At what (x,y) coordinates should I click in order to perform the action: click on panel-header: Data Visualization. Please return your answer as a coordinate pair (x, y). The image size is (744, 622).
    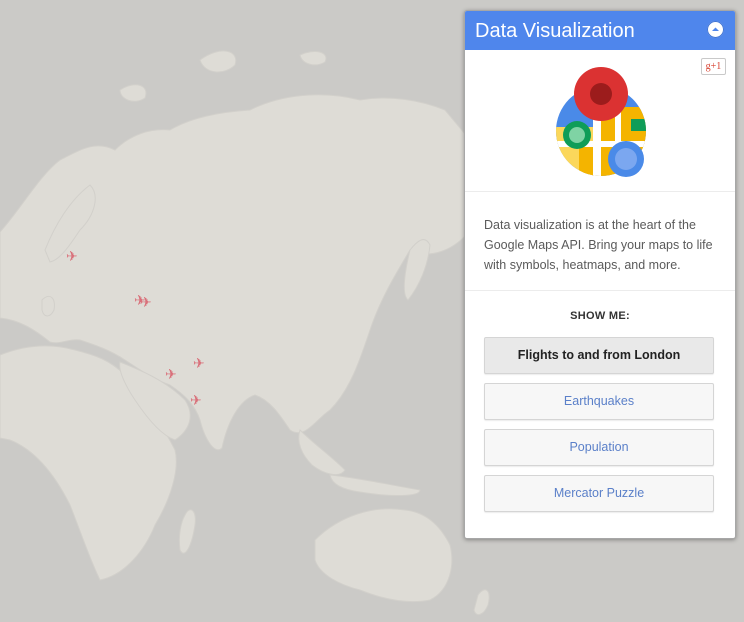
    Looking at the image, I should click on (600, 30).